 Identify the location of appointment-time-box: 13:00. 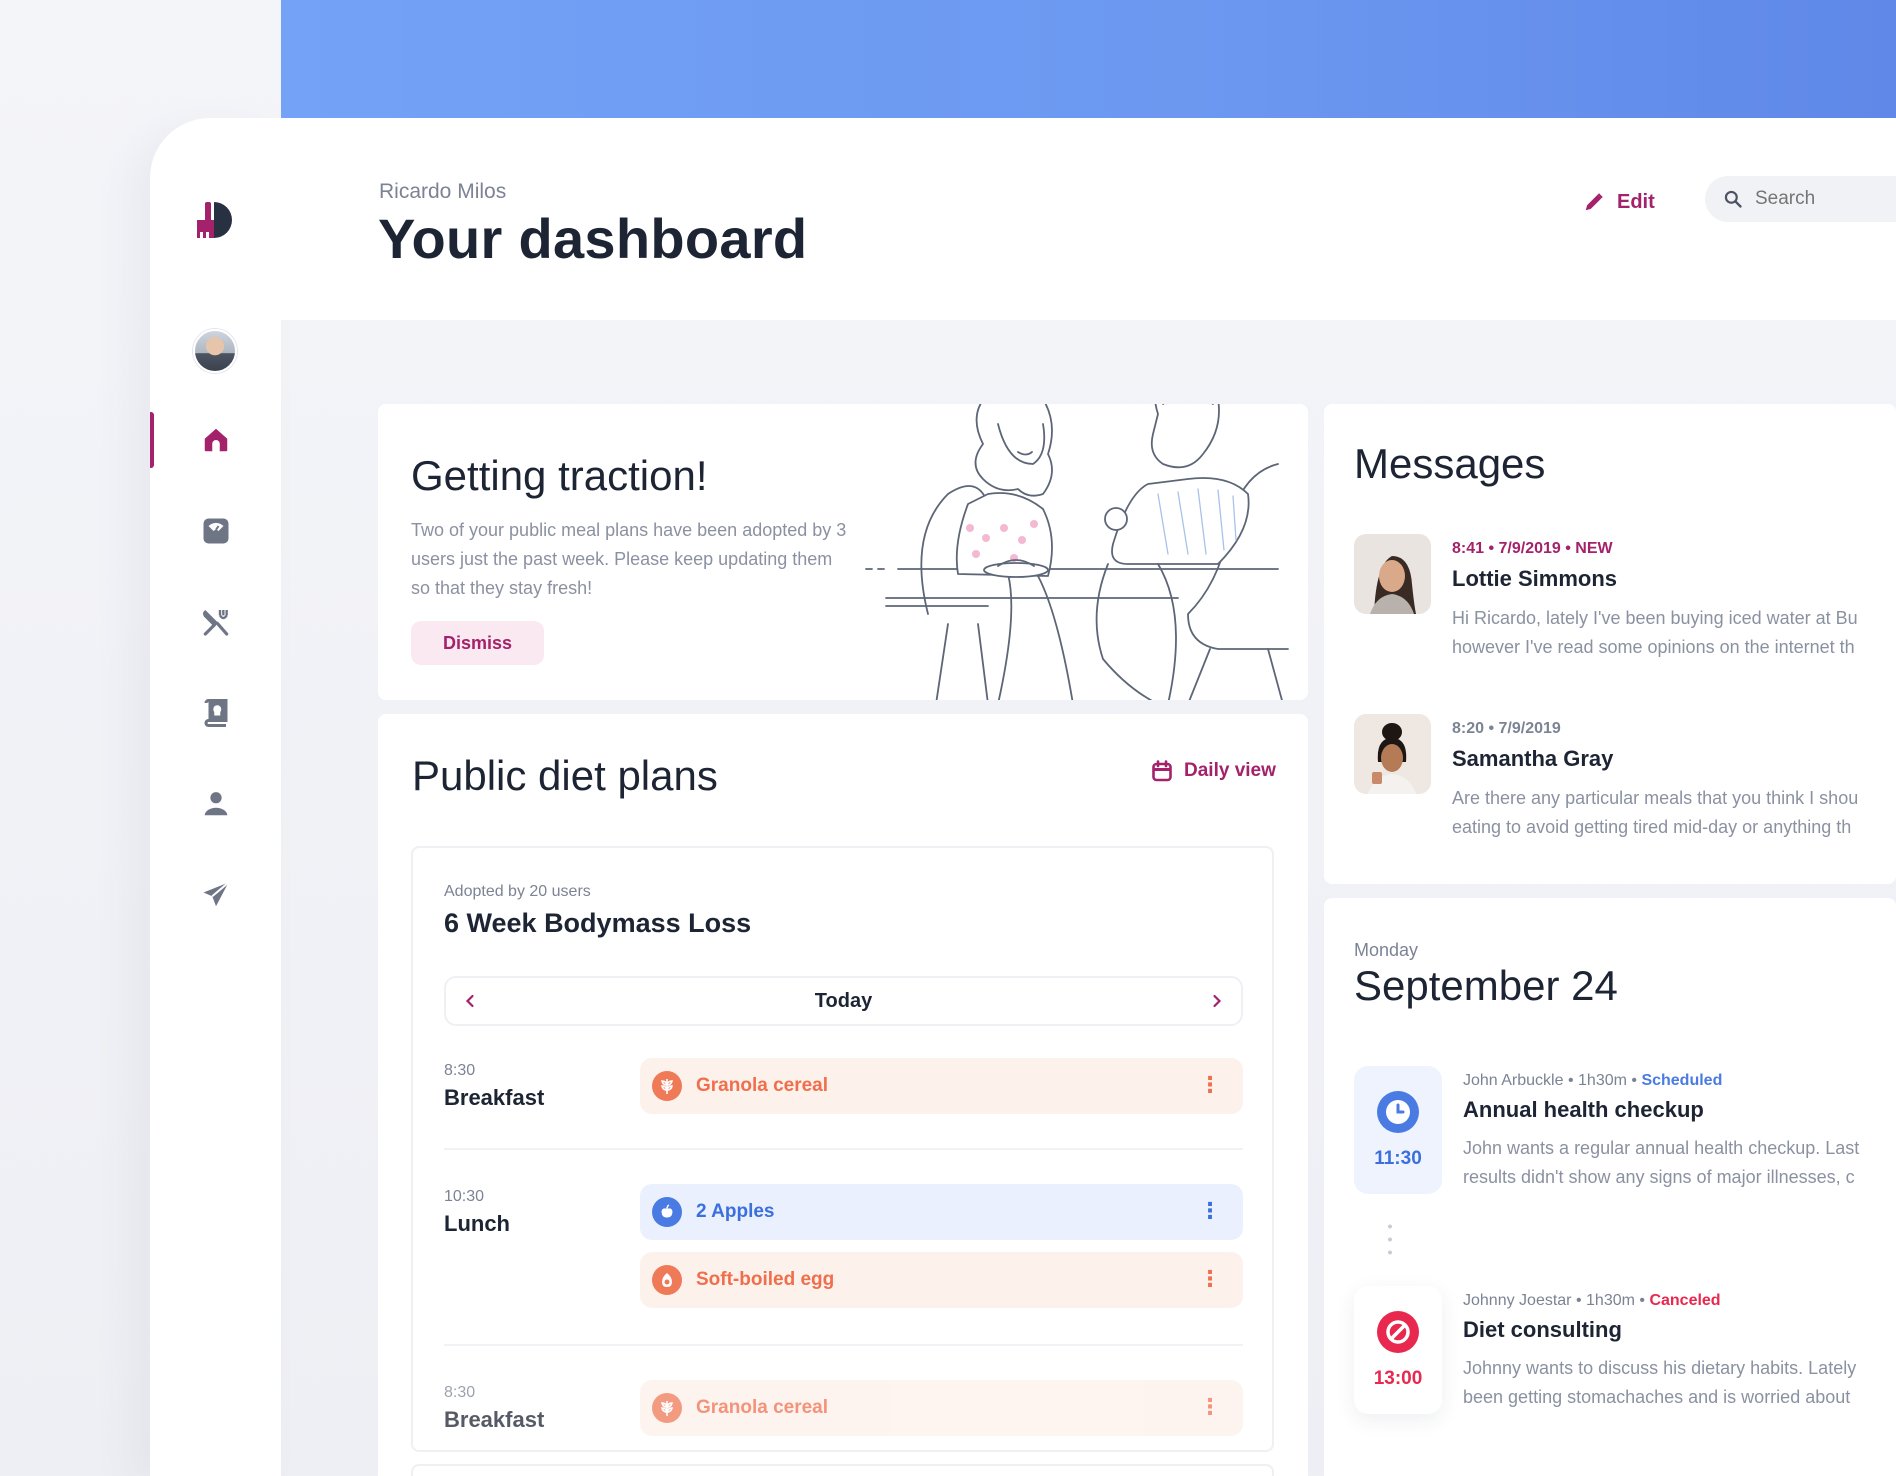
(1398, 1350).